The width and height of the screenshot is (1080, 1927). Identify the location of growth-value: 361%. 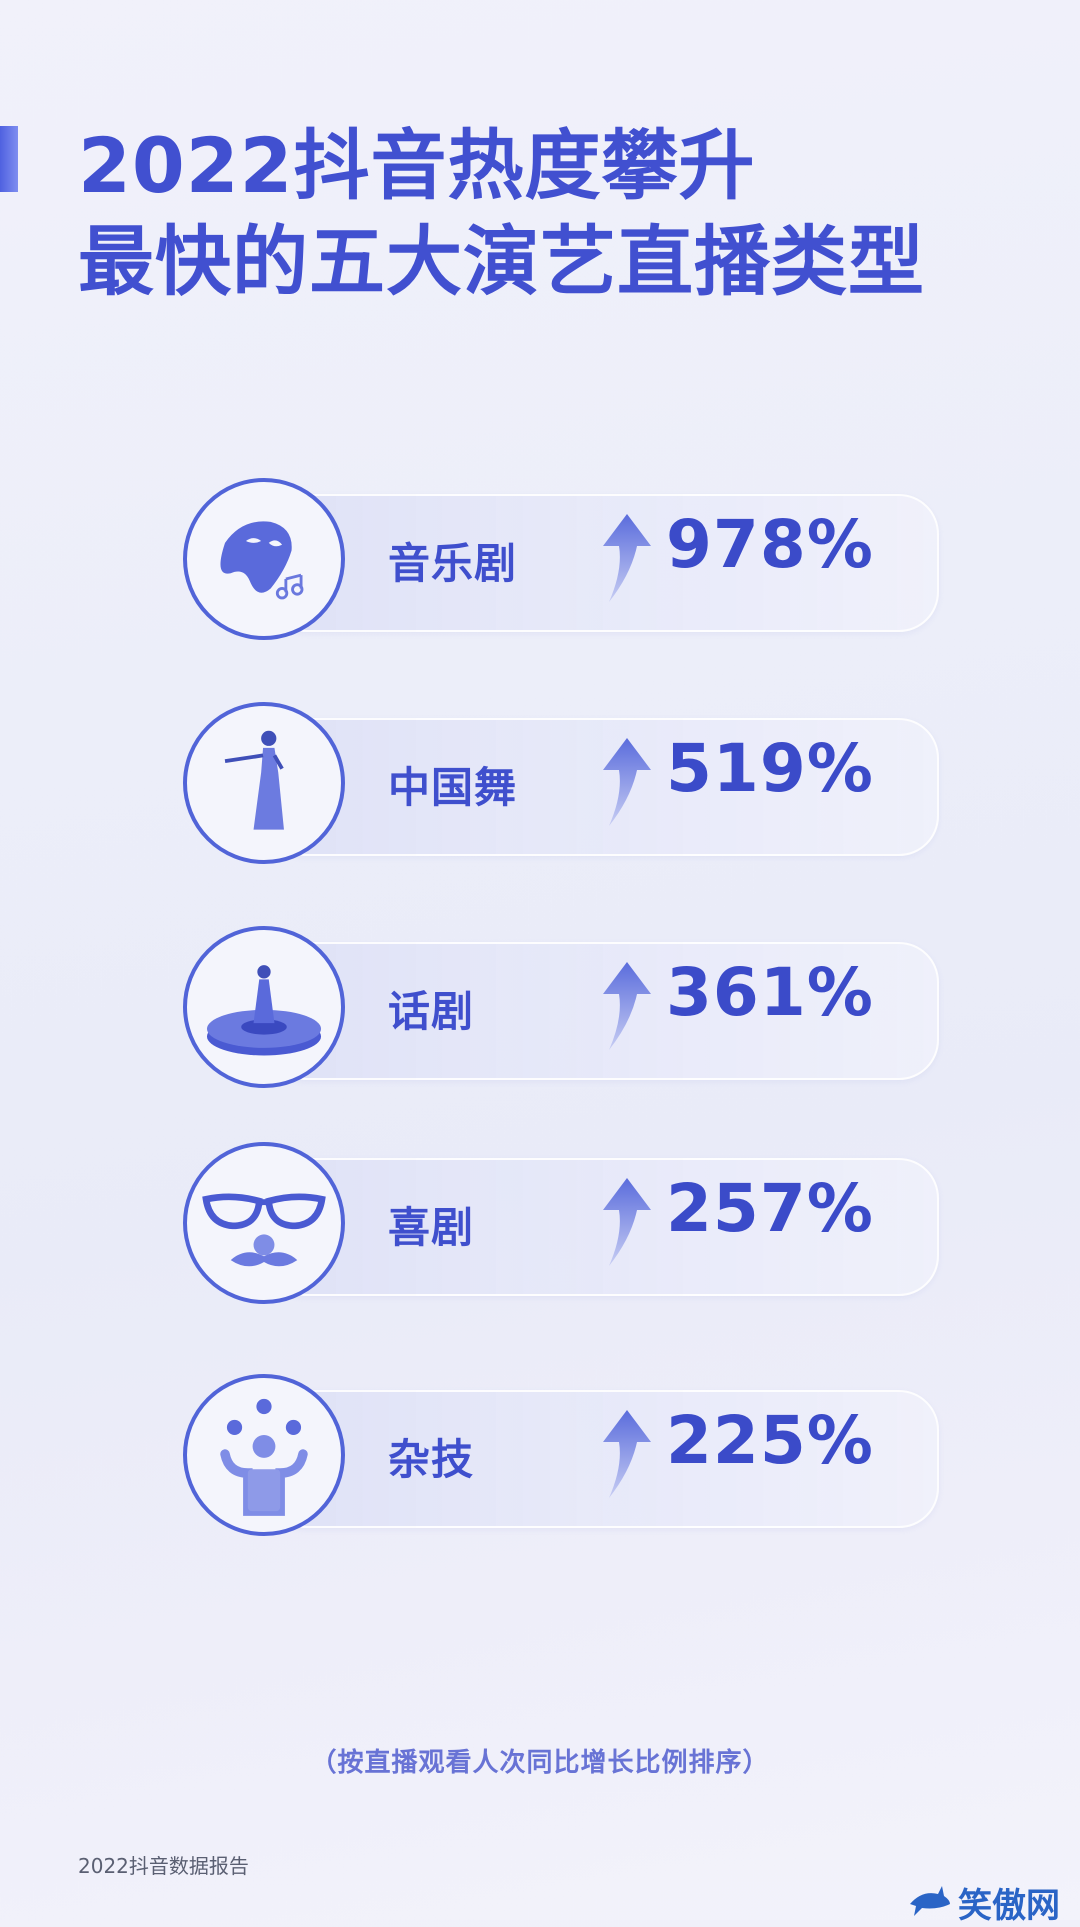
(770, 992).